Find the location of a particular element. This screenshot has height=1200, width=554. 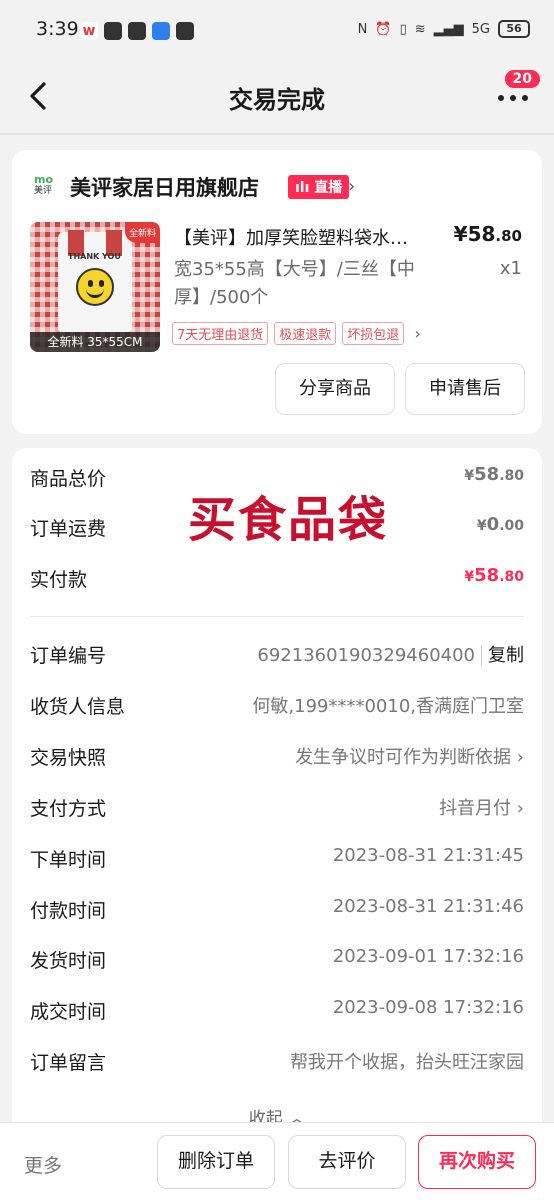

row-label: 付款时间 is located at coordinates (68, 911).